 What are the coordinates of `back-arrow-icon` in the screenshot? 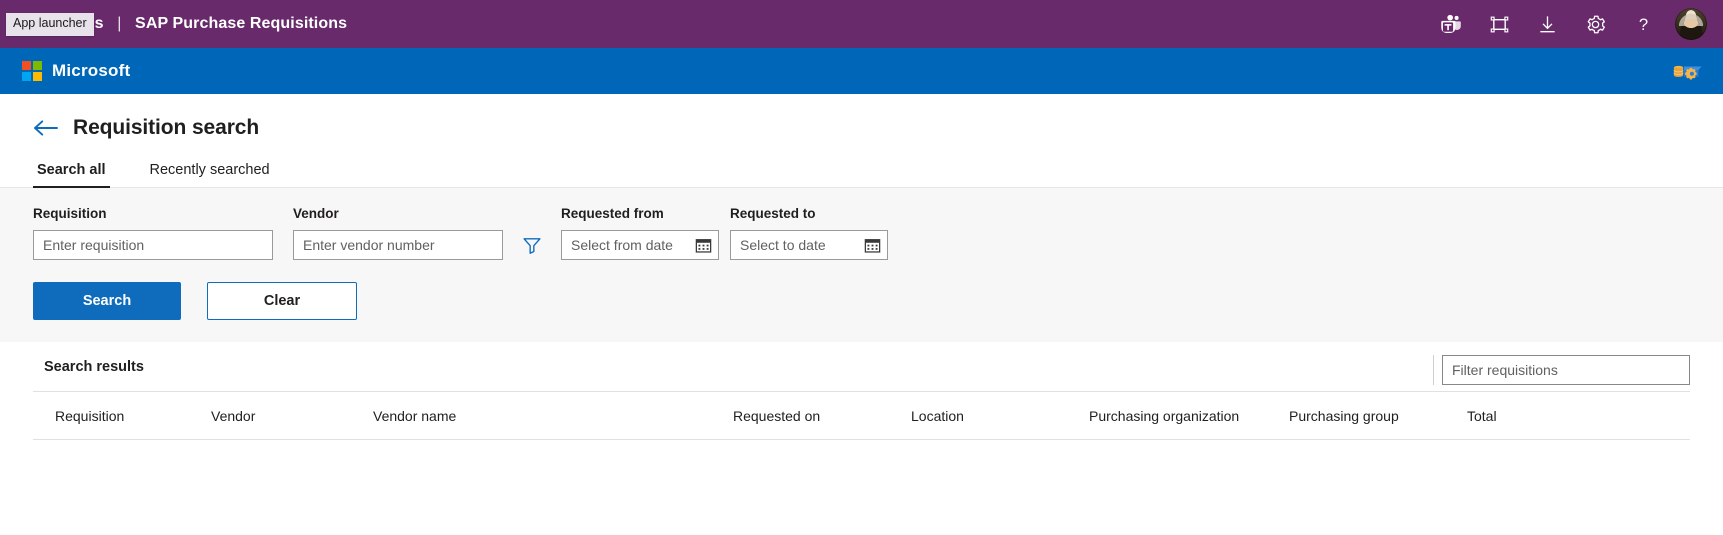 It's located at (46, 128).